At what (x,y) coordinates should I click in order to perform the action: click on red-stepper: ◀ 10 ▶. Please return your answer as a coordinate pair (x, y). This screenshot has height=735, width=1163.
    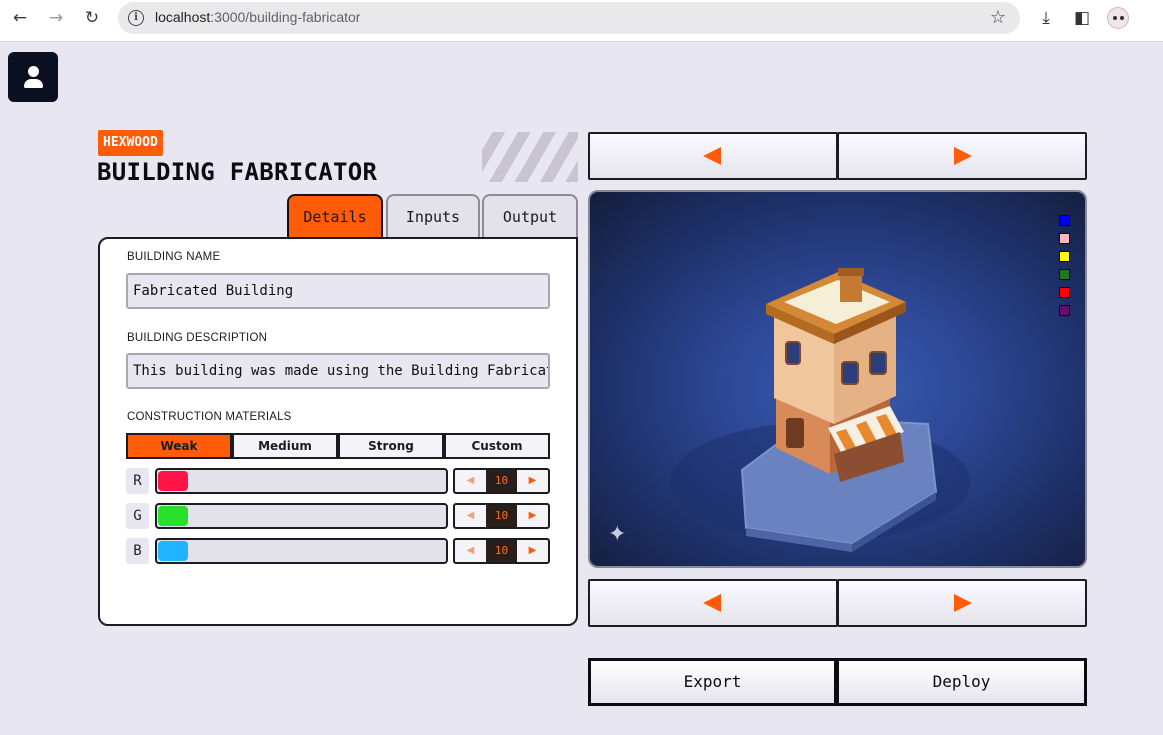
    Looking at the image, I should click on (501, 481).